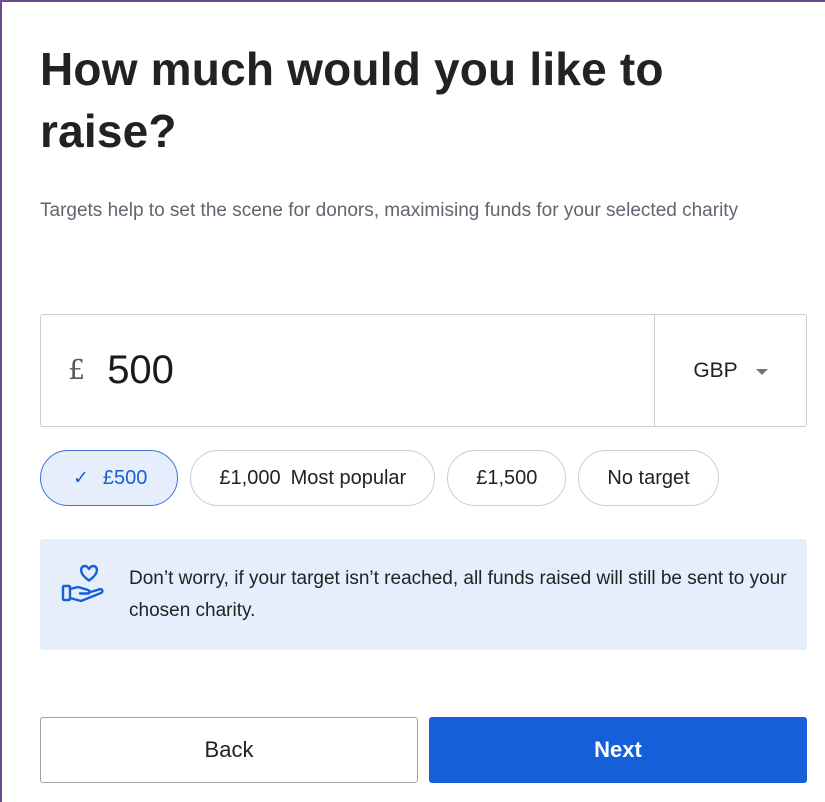 The image size is (825, 802). Describe the element at coordinates (81, 478) in the screenshot. I see `checkmark-icon: ✓` at that location.